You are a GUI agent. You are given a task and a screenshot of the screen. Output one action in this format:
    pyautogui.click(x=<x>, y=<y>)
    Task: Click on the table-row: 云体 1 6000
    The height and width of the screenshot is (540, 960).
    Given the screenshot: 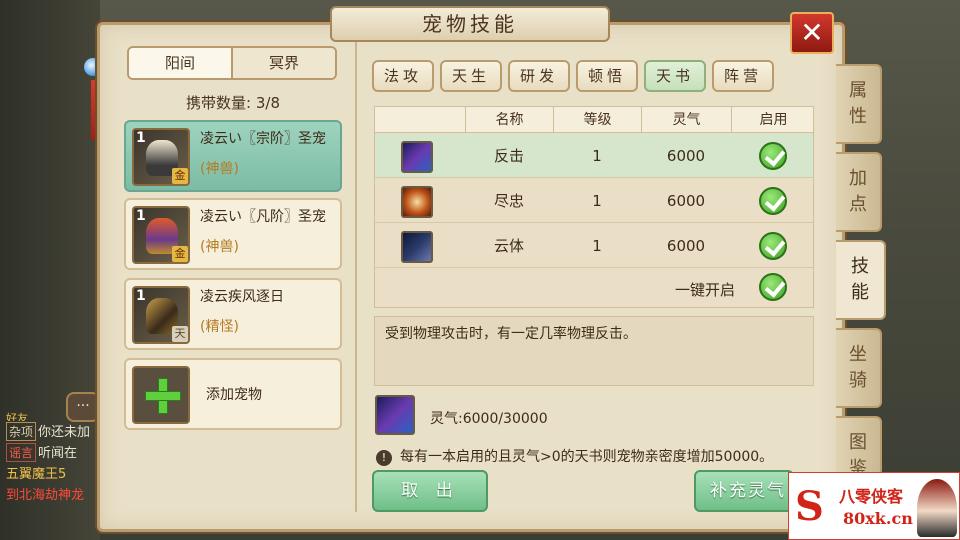 What is the action you would take?
    pyautogui.click(x=594, y=246)
    